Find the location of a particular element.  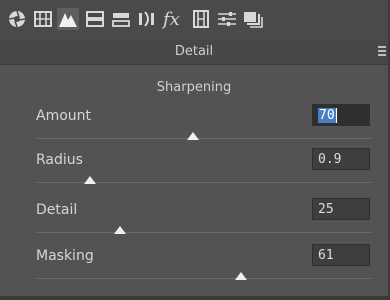

amount-slider-thumb is located at coordinates (192, 136).